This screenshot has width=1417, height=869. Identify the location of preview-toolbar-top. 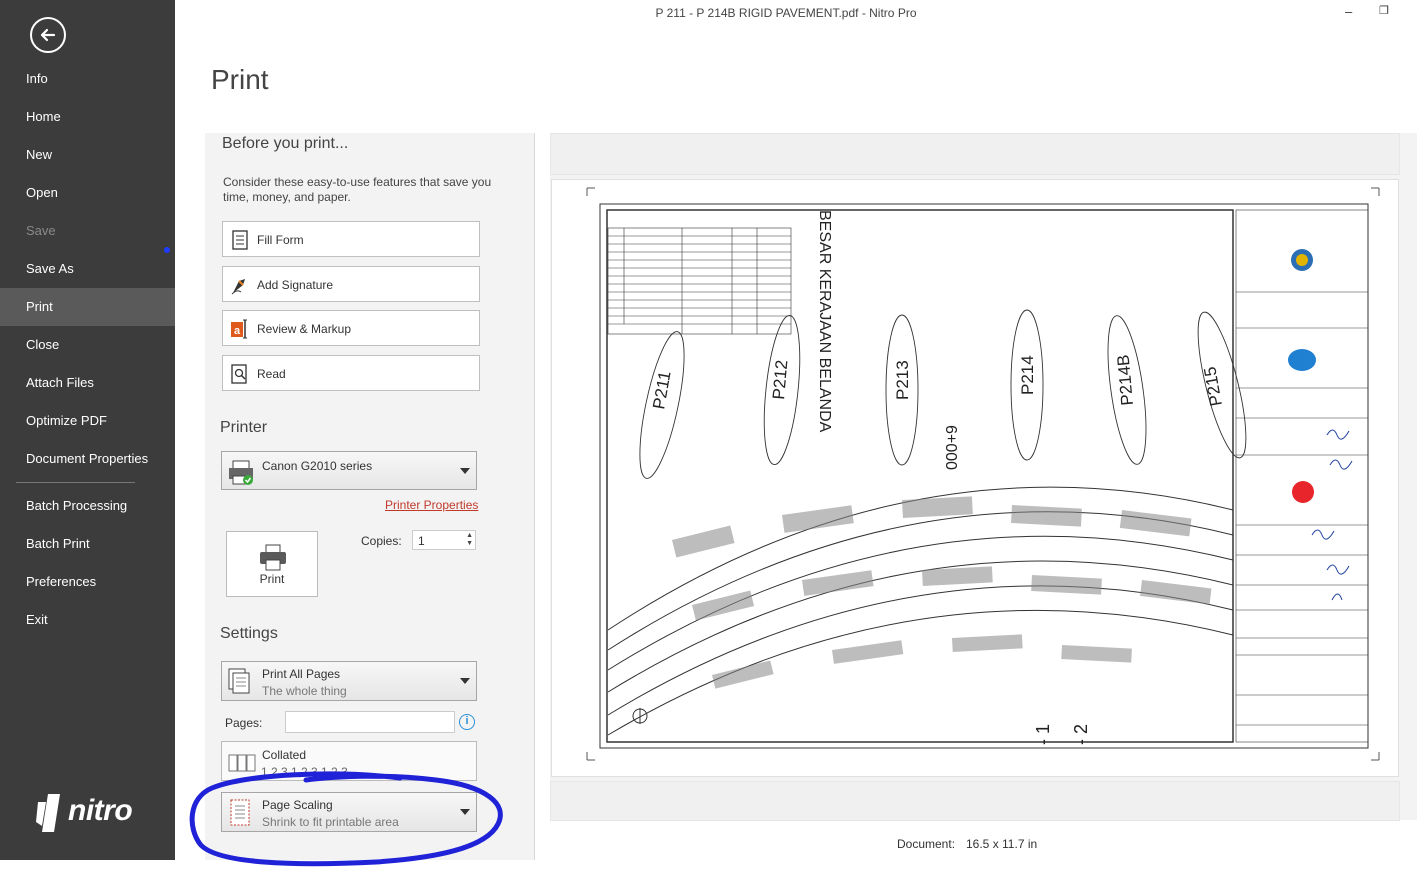
(975, 154).